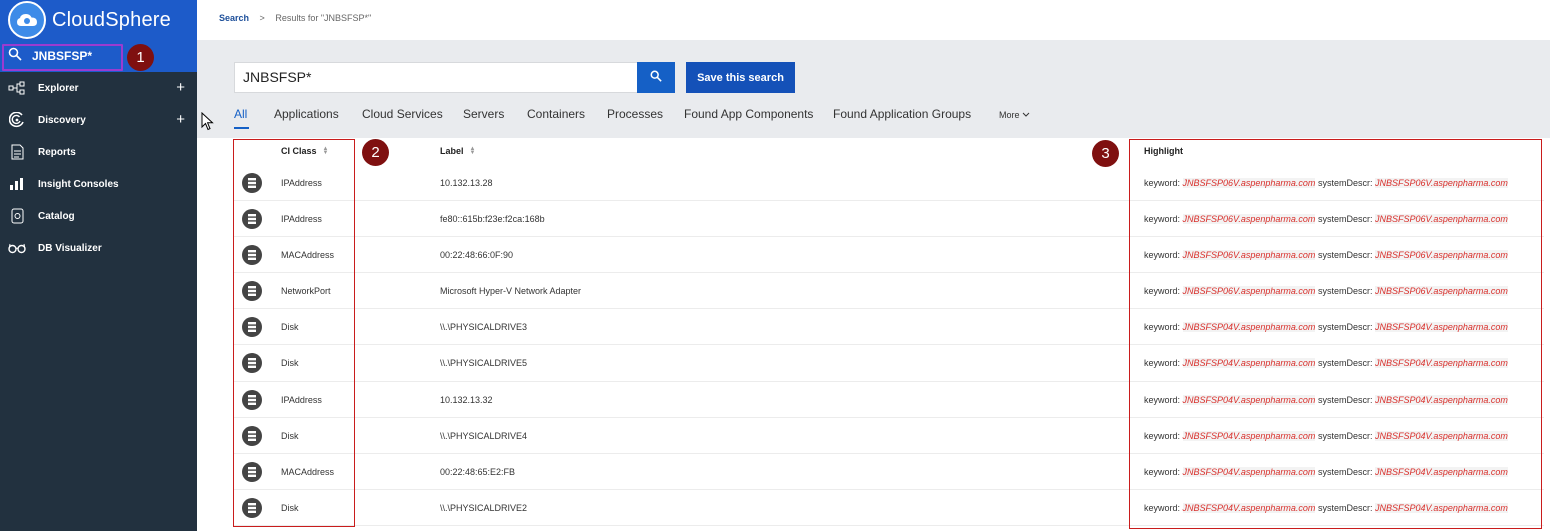 This screenshot has height=531, width=1550. What do you see at coordinates (476, 255) in the screenshot?
I see `cell-label: 00:22:48:66:0F:90` at bounding box center [476, 255].